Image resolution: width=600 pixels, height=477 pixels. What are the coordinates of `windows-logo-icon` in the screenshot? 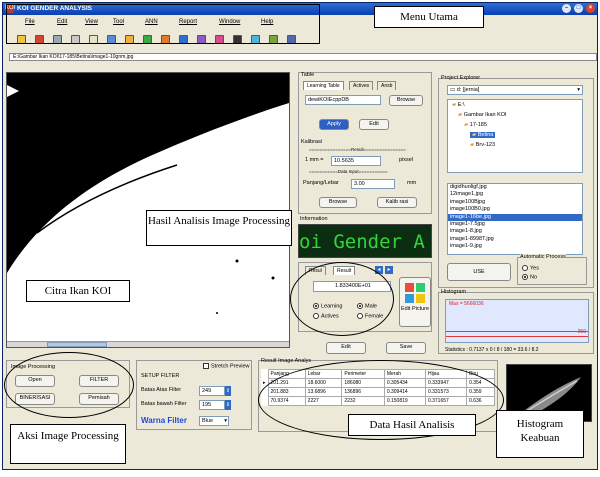 It's located at (415, 293).